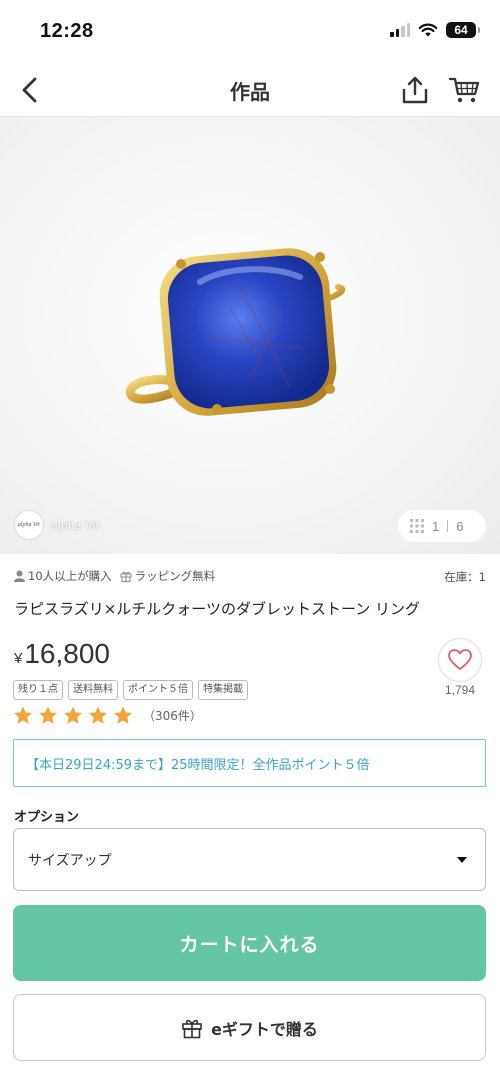 The width and height of the screenshot is (500, 1080). I want to click on option-selected-value: サイズアップ, so click(70, 860).